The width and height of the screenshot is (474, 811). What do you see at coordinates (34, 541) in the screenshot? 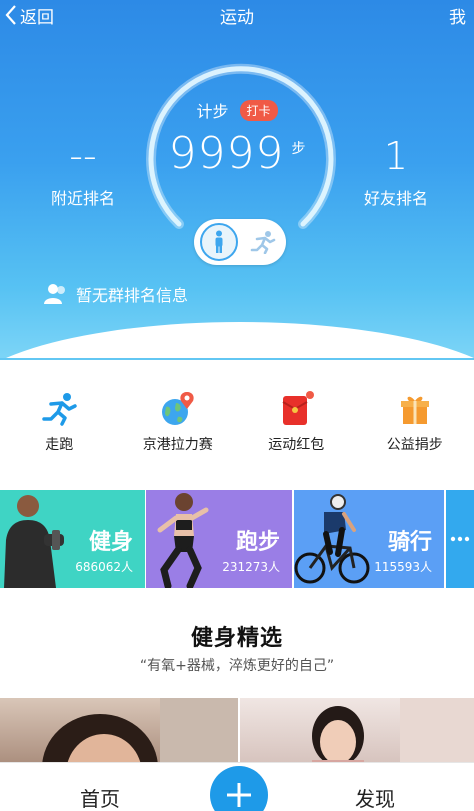
I see `fitness-person-image` at bounding box center [34, 541].